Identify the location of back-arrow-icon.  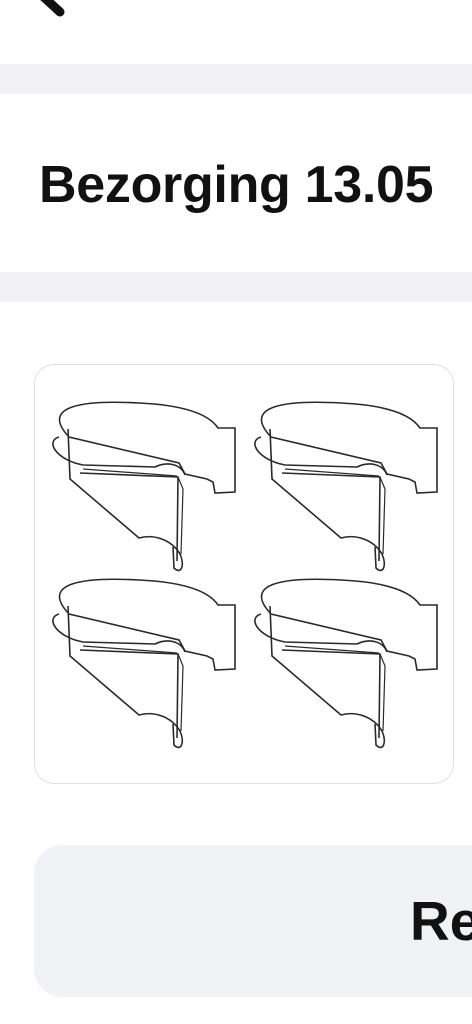
(48, 11).